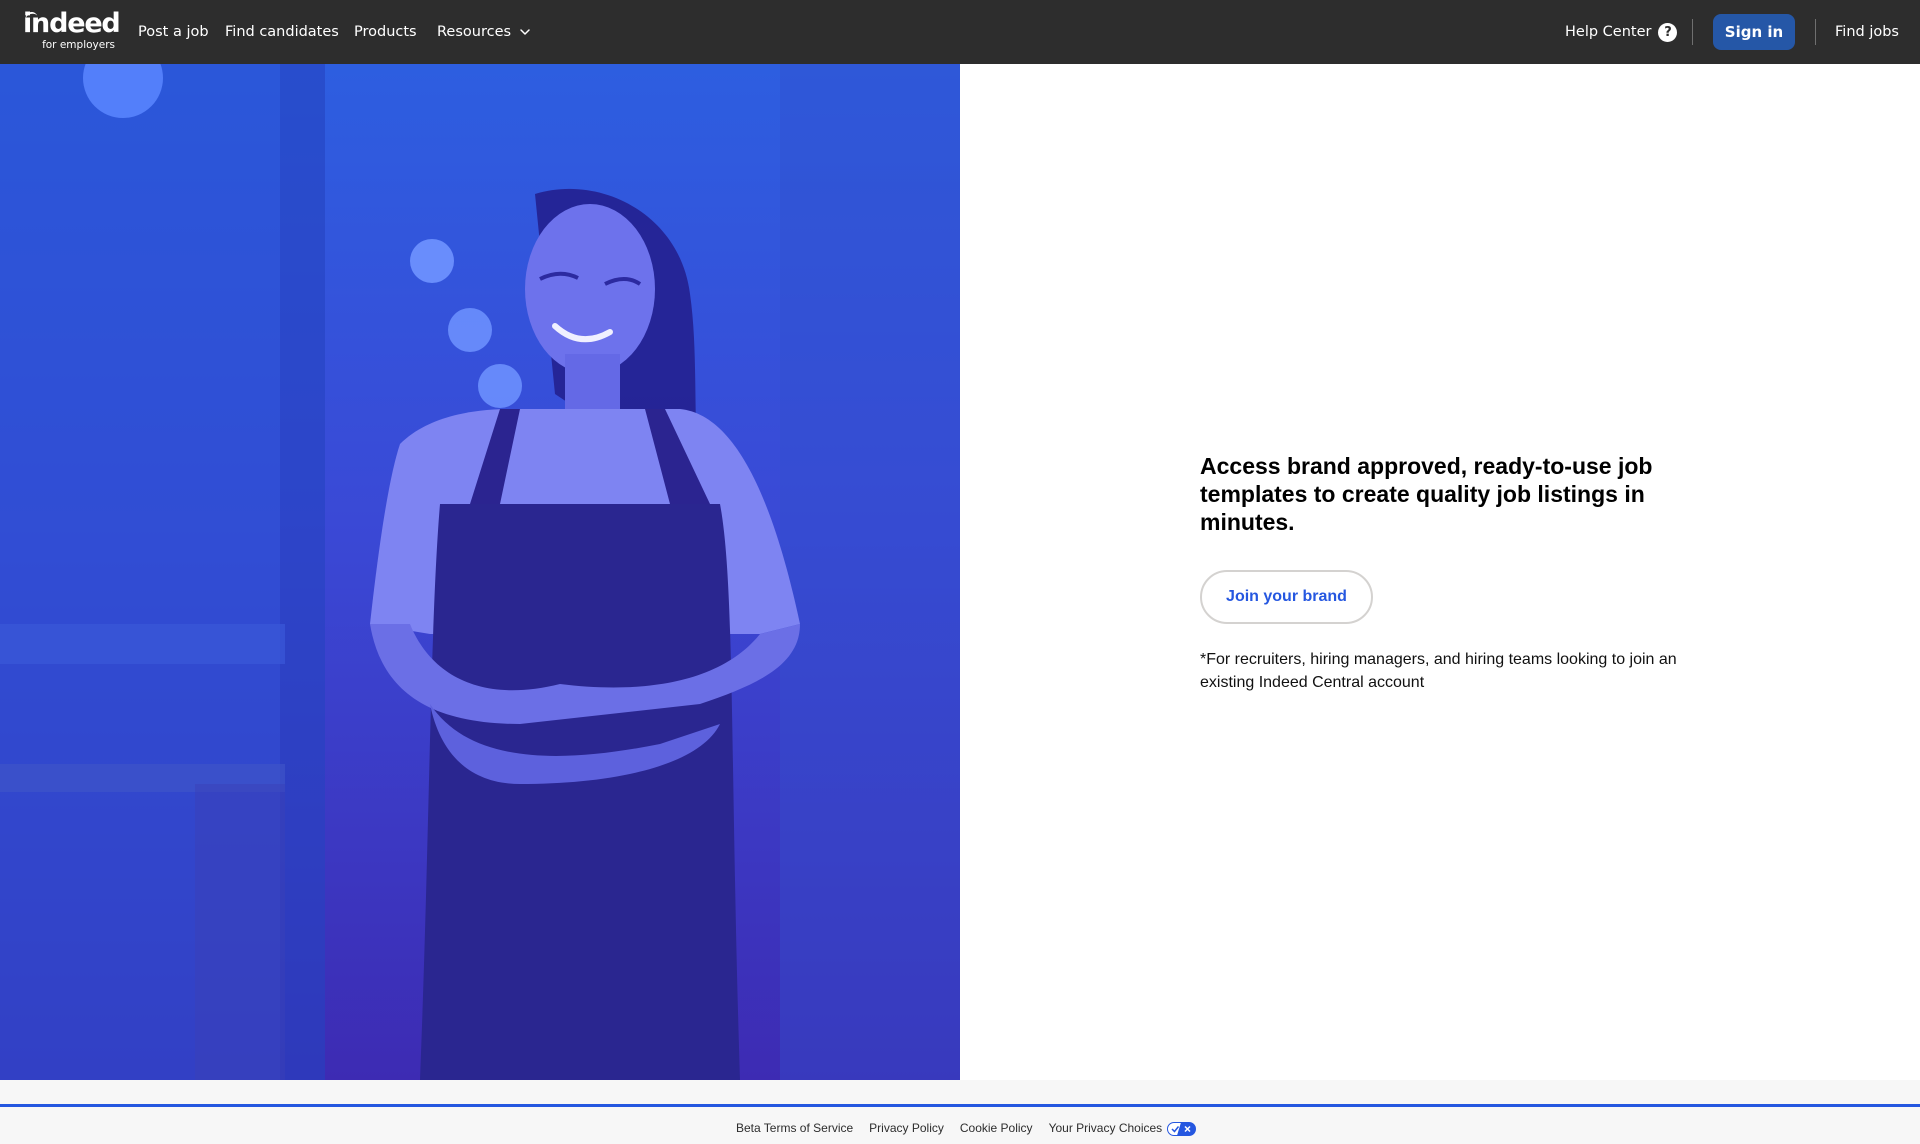  What do you see at coordinates (282, 32) in the screenshot?
I see `nav-find-candidates: Find candidates` at bounding box center [282, 32].